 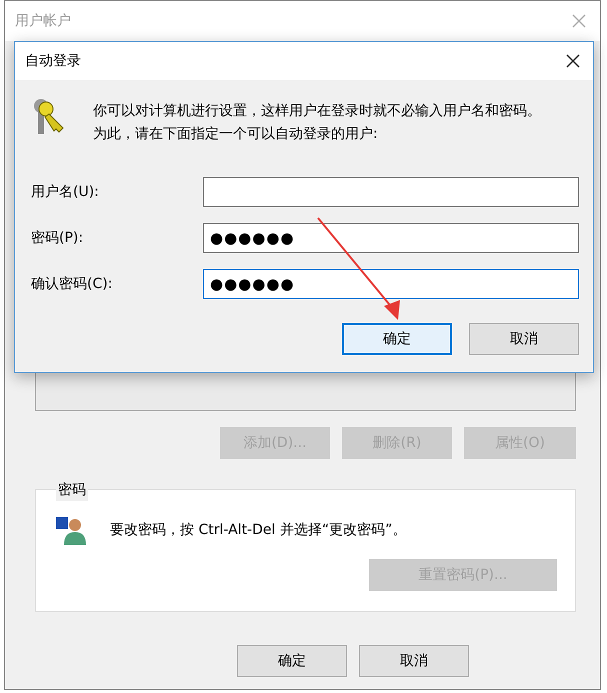 I want to click on input-field, so click(x=391, y=192).